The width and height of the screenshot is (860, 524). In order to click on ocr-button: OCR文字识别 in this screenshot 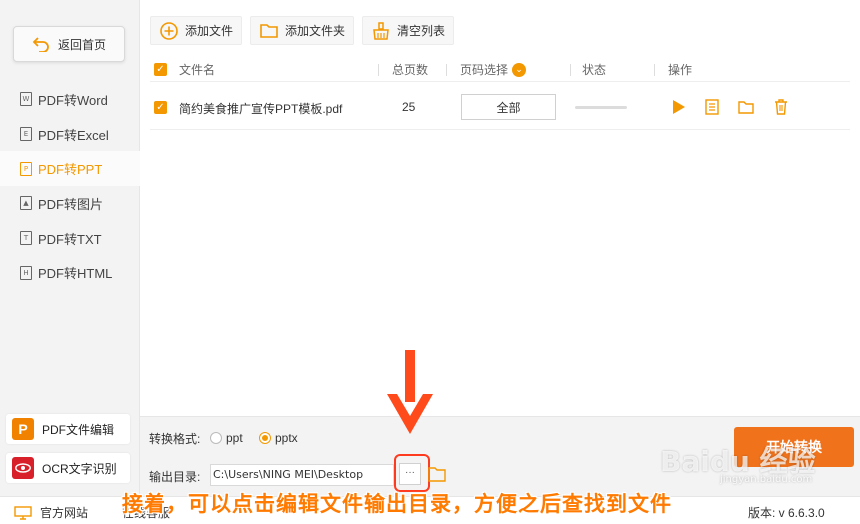, I will do `click(68, 468)`.